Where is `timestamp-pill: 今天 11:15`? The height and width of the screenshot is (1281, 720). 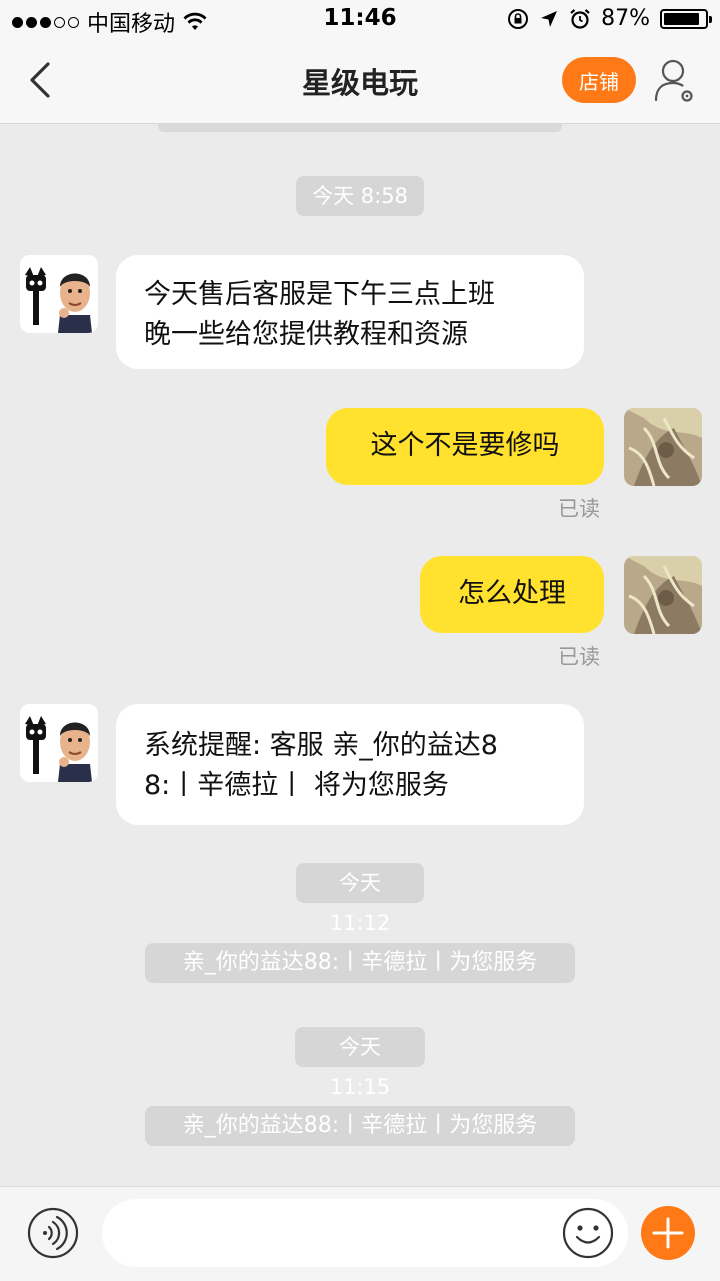
timestamp-pill: 今天 11:15 is located at coordinates (360, 1063).